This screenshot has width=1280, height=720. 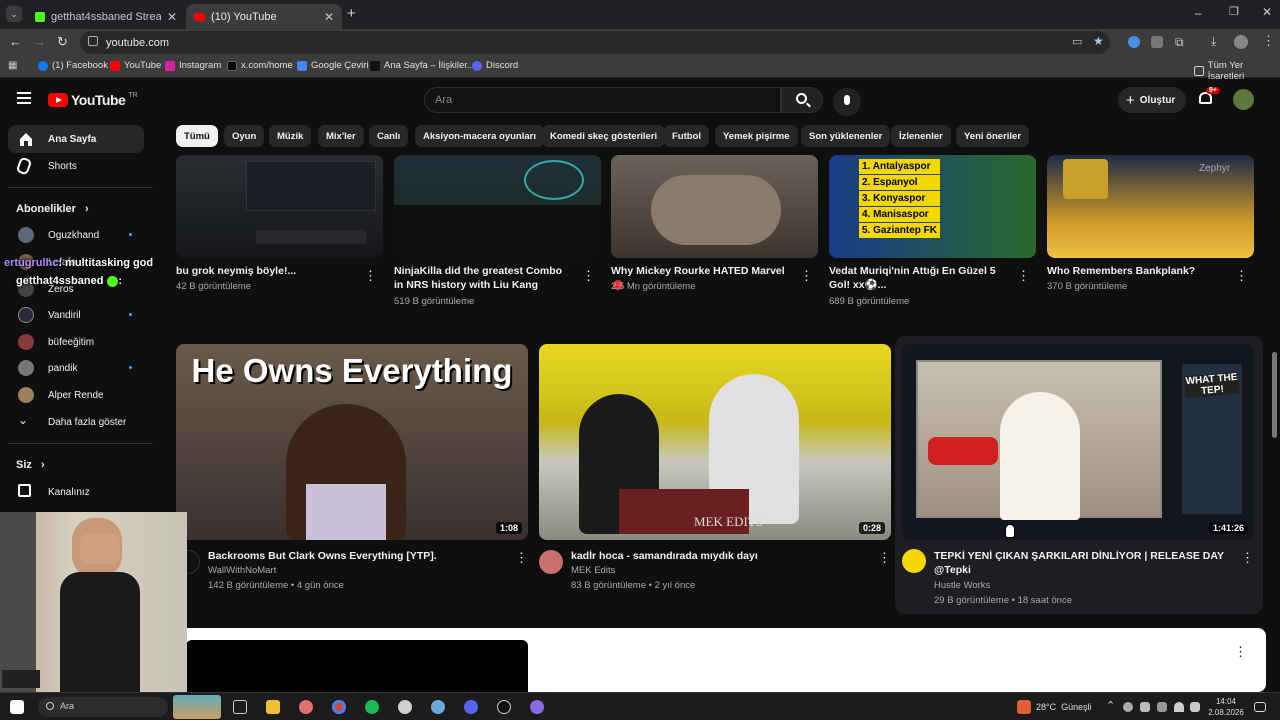 I want to click on windows-start-icon, so click(x=17, y=707).